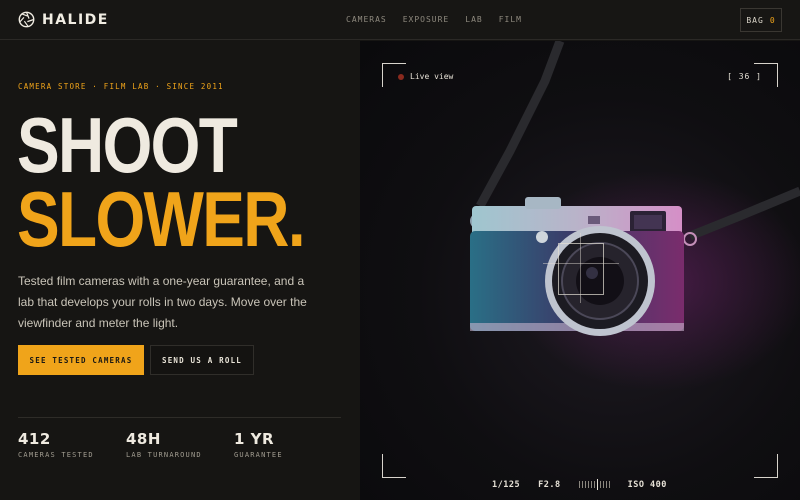 The width and height of the screenshot is (800, 500). I want to click on brand-logo: HALIDE, so click(63, 19).